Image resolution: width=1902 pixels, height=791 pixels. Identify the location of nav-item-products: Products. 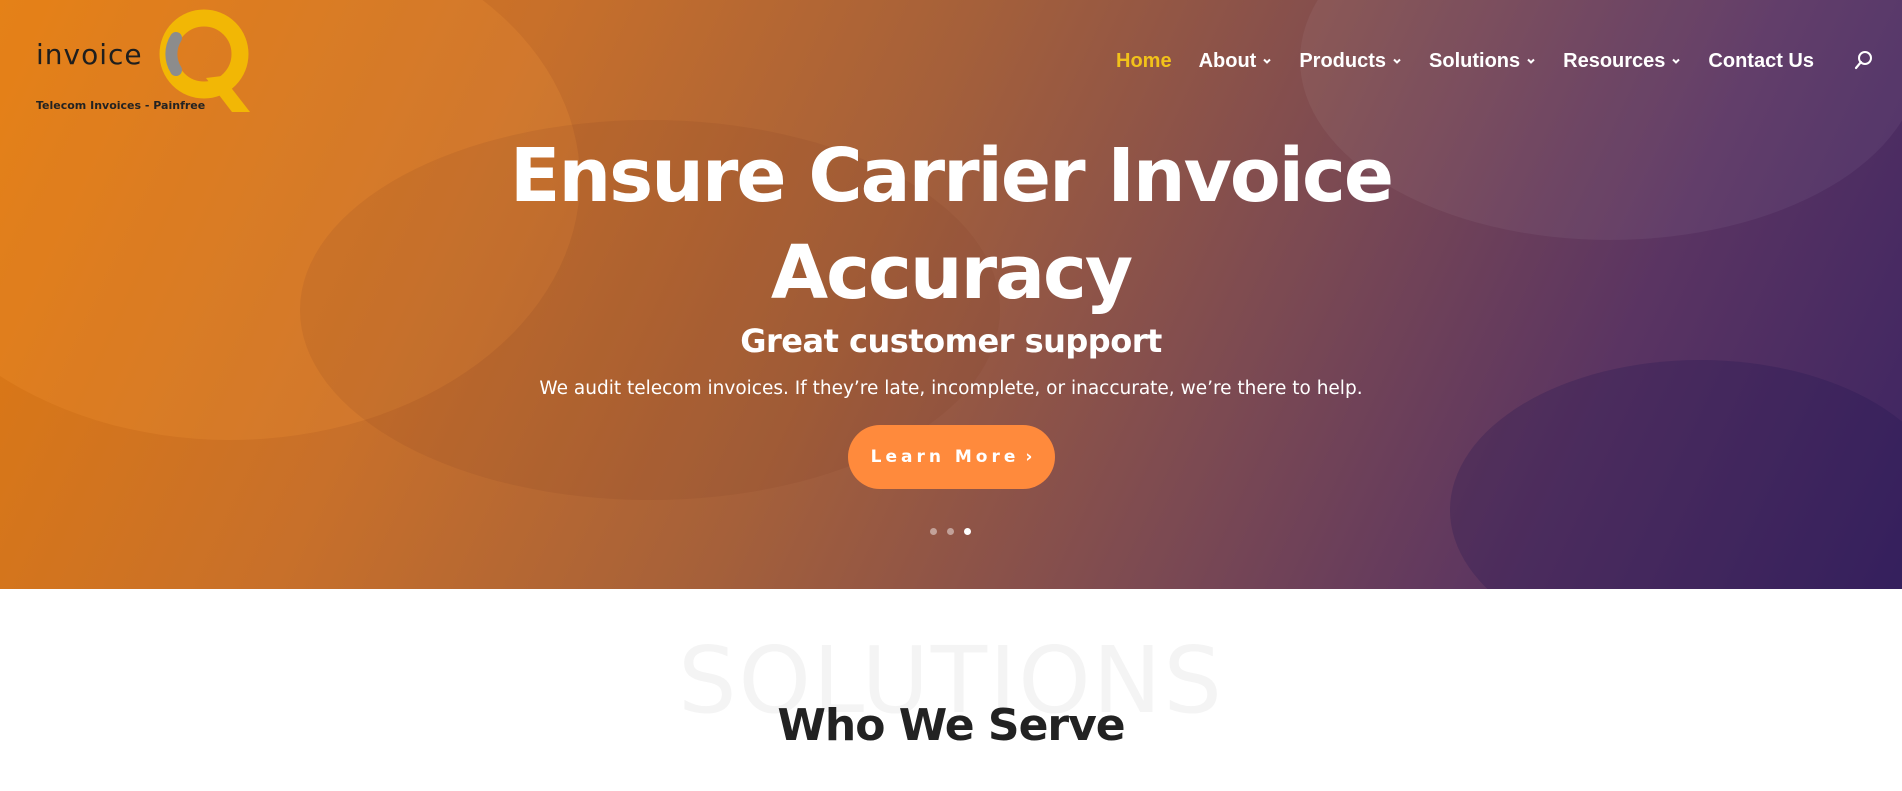
(1350, 61).